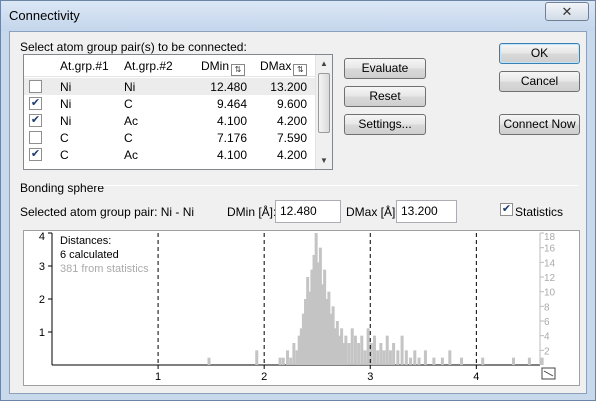  I want to click on scroll-up-icon: ▲, so click(324, 63).